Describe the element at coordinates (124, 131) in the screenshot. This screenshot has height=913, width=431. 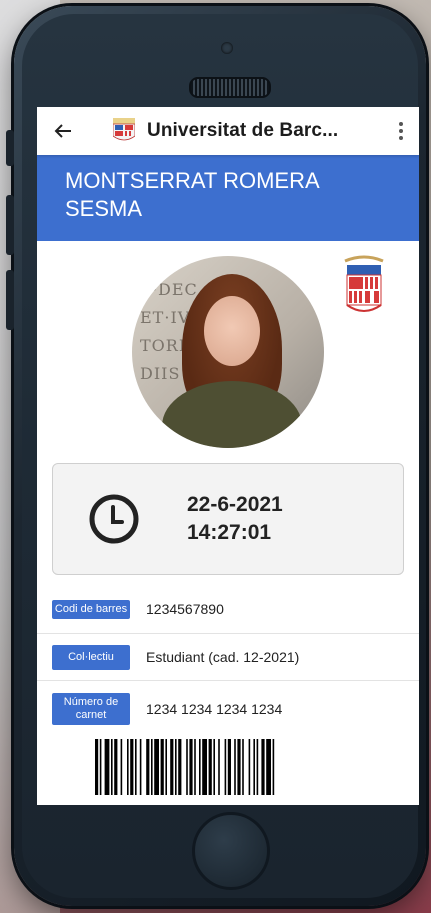
I see `university-logo-icon` at that location.